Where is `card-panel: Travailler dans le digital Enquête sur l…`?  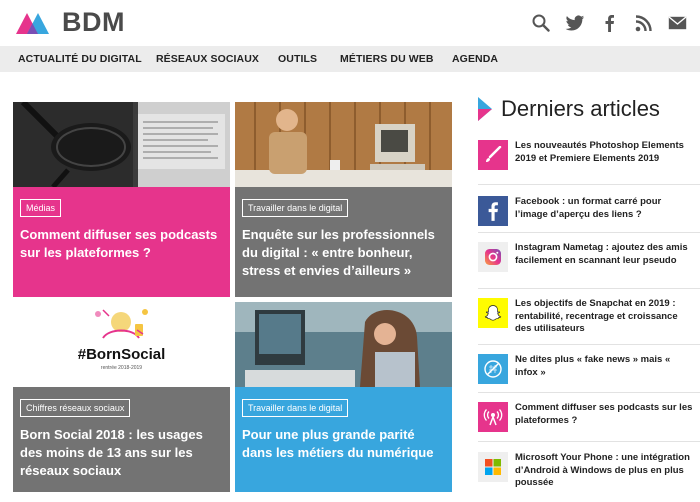
card-panel: Travailler dans le digital Enquête sur l… is located at coordinates (343, 242).